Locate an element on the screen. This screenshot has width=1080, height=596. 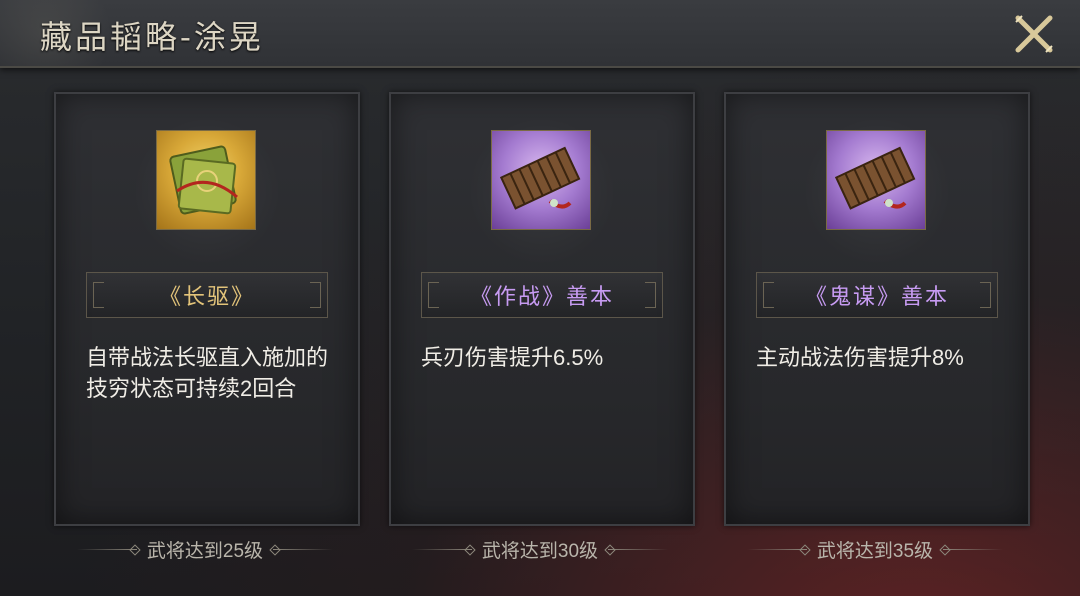
item-name: 《作战》善本 is located at coordinates (541, 297).